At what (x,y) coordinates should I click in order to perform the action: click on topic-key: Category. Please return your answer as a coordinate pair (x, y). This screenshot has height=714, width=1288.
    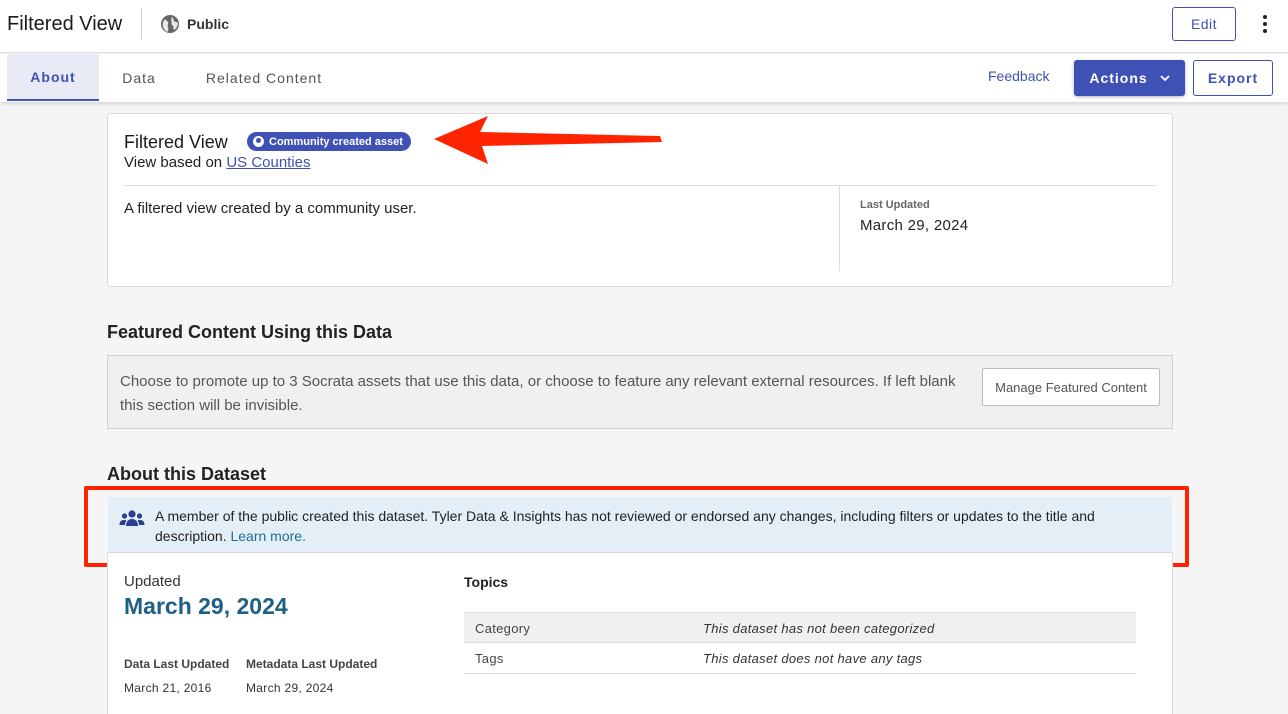
    Looking at the image, I should click on (503, 628).